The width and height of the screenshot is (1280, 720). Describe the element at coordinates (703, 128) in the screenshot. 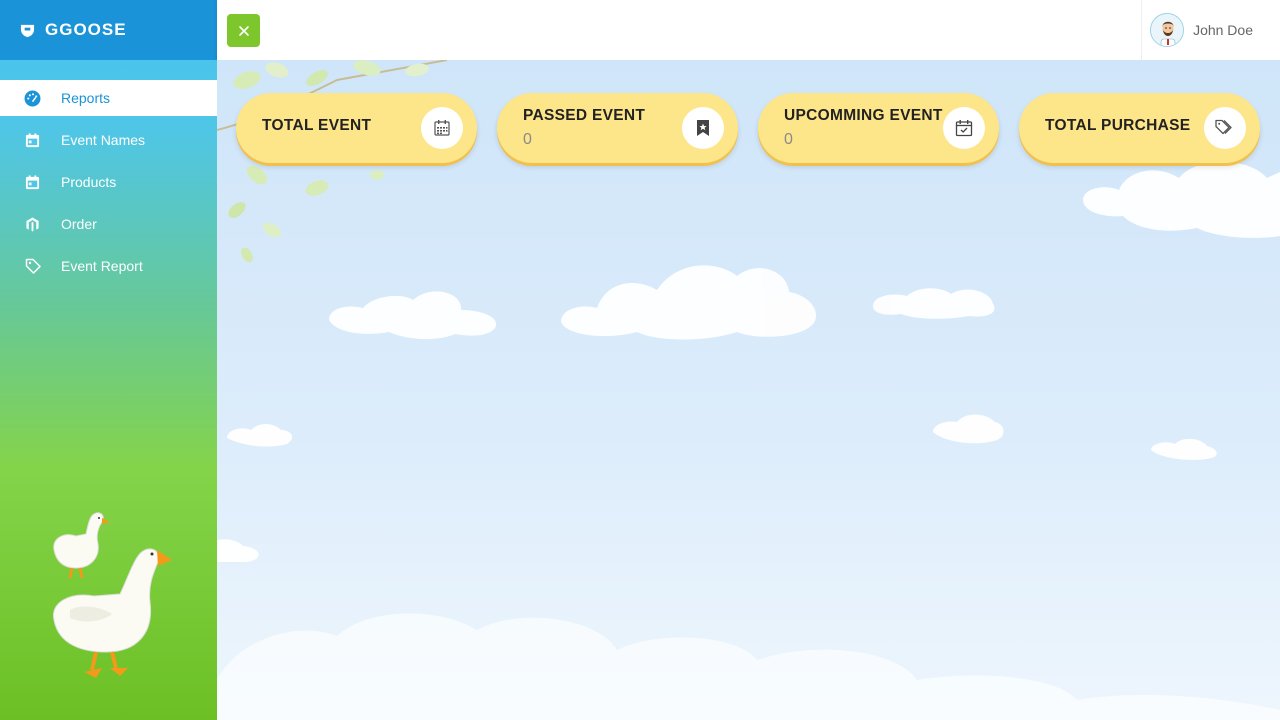

I see `bookmark-star-icon` at that location.